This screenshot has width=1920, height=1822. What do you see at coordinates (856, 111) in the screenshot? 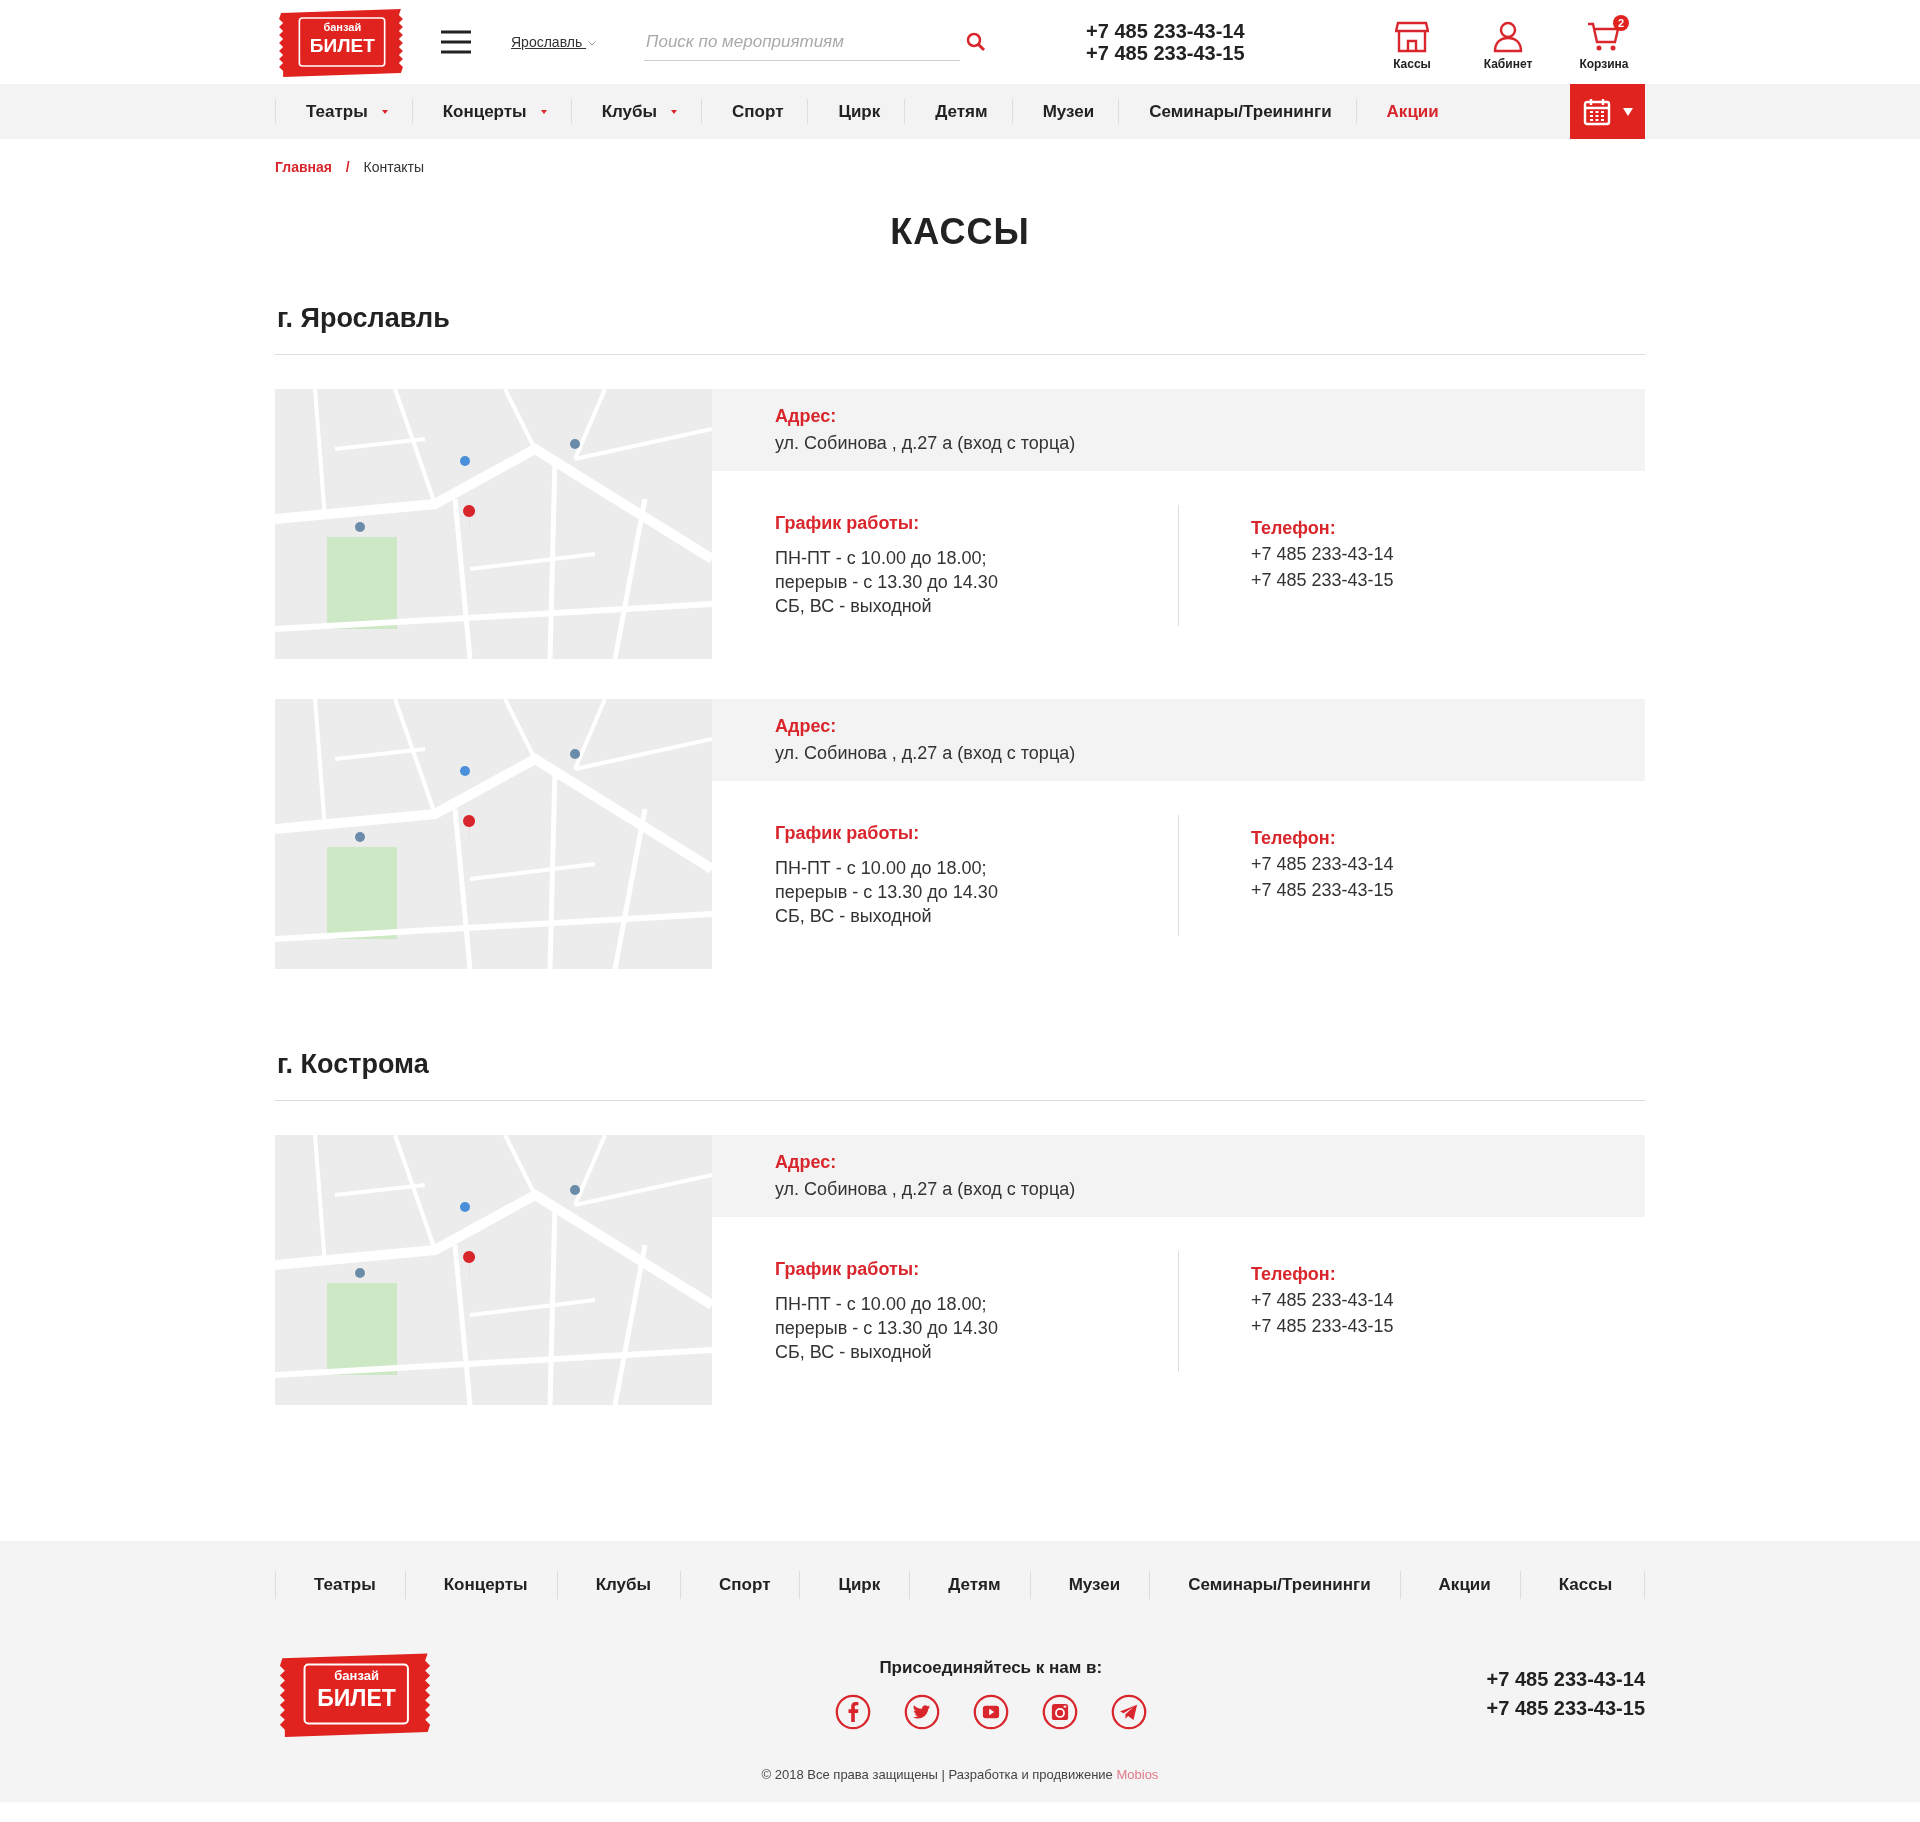
I see `nav-item: Цирк` at bounding box center [856, 111].